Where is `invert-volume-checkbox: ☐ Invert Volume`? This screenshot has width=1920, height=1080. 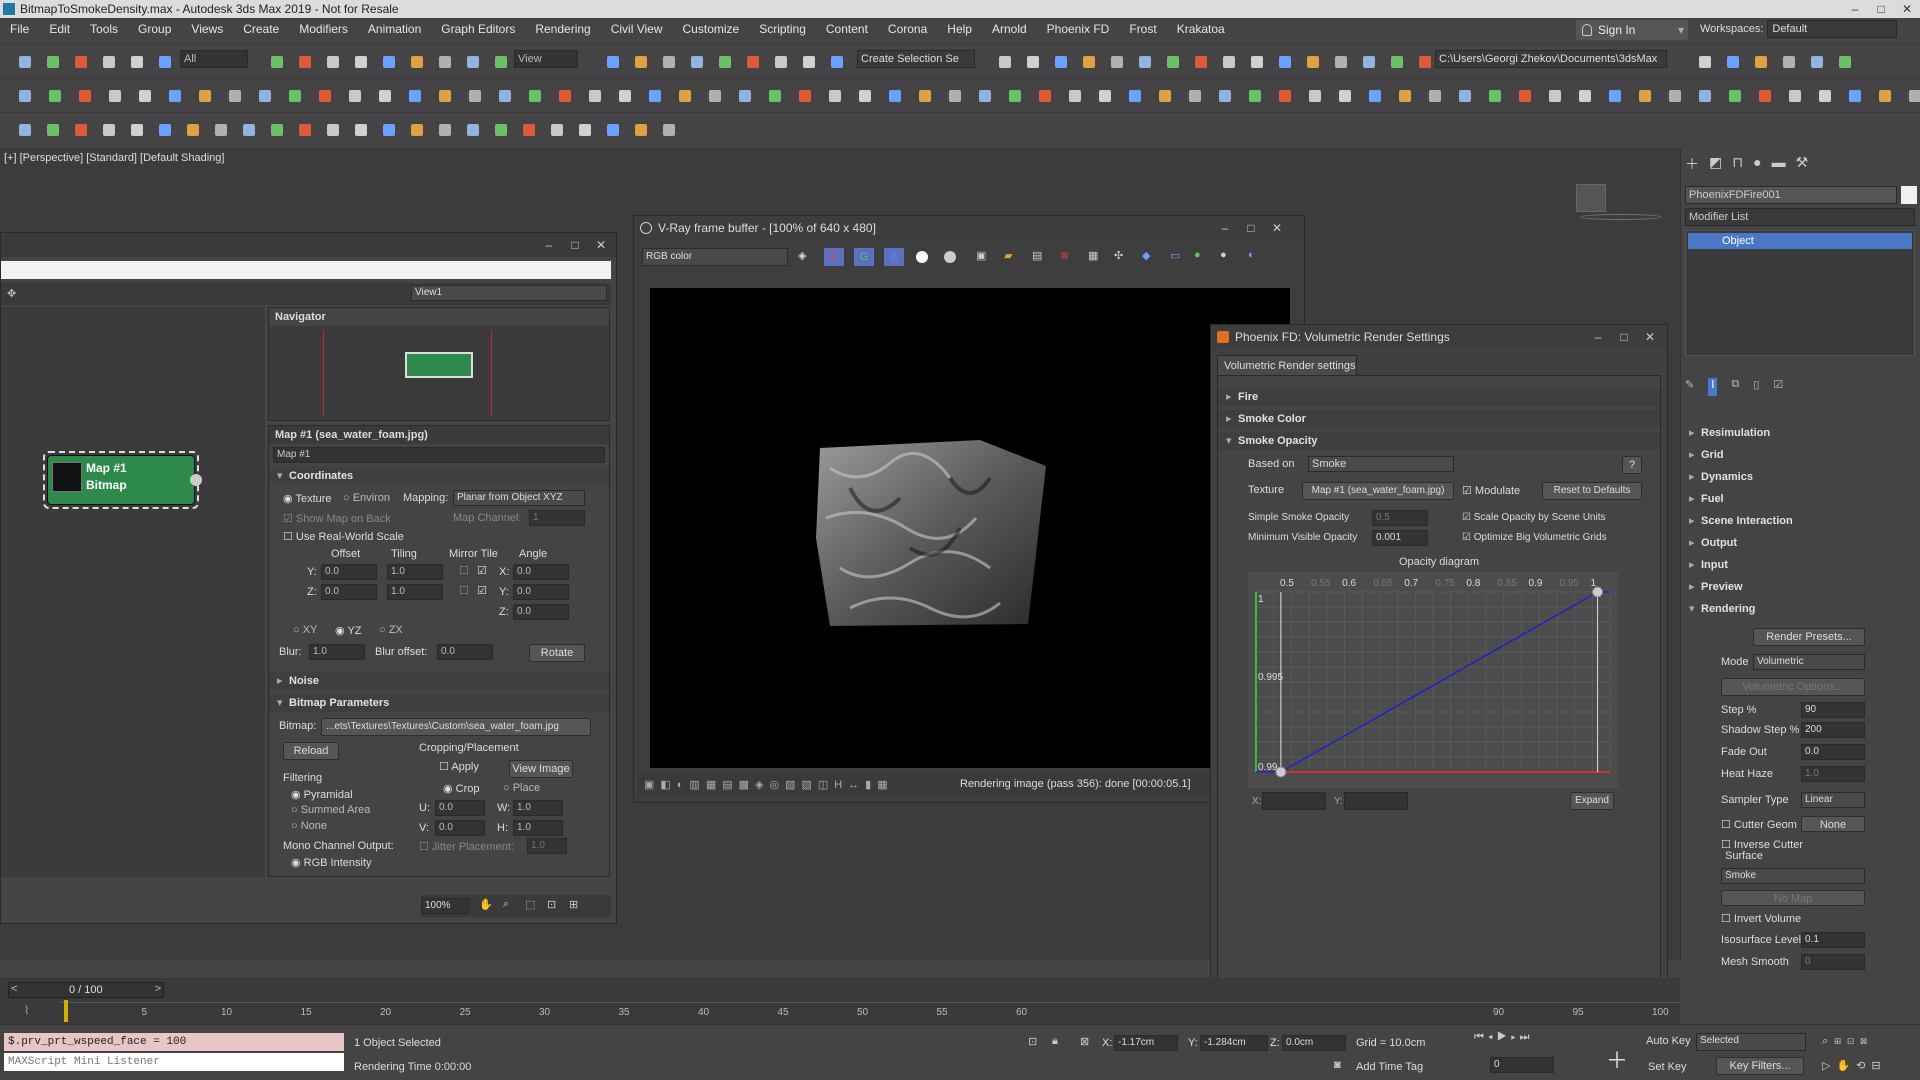
invert-volume-checkbox: ☐ Invert Volume is located at coordinates (1761, 918).